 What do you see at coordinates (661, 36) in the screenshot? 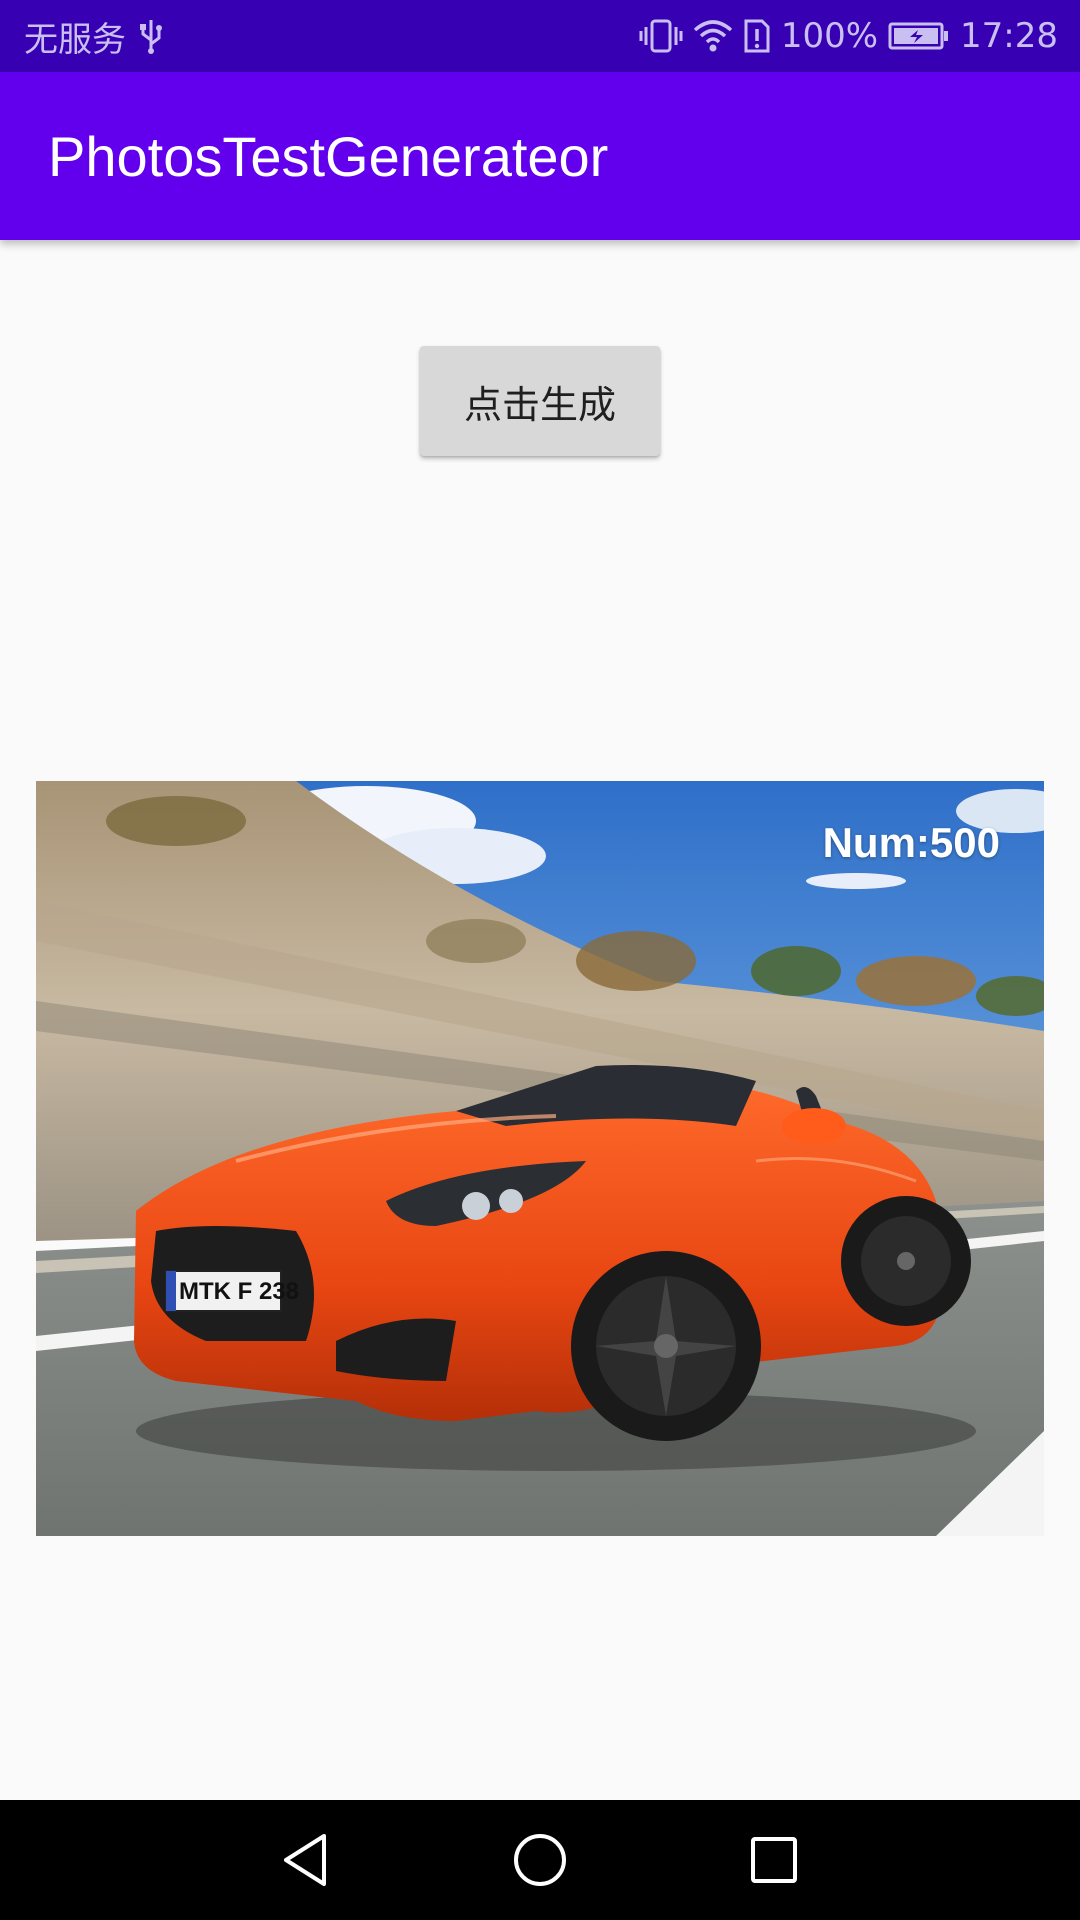
I see `vibrate-icon` at bounding box center [661, 36].